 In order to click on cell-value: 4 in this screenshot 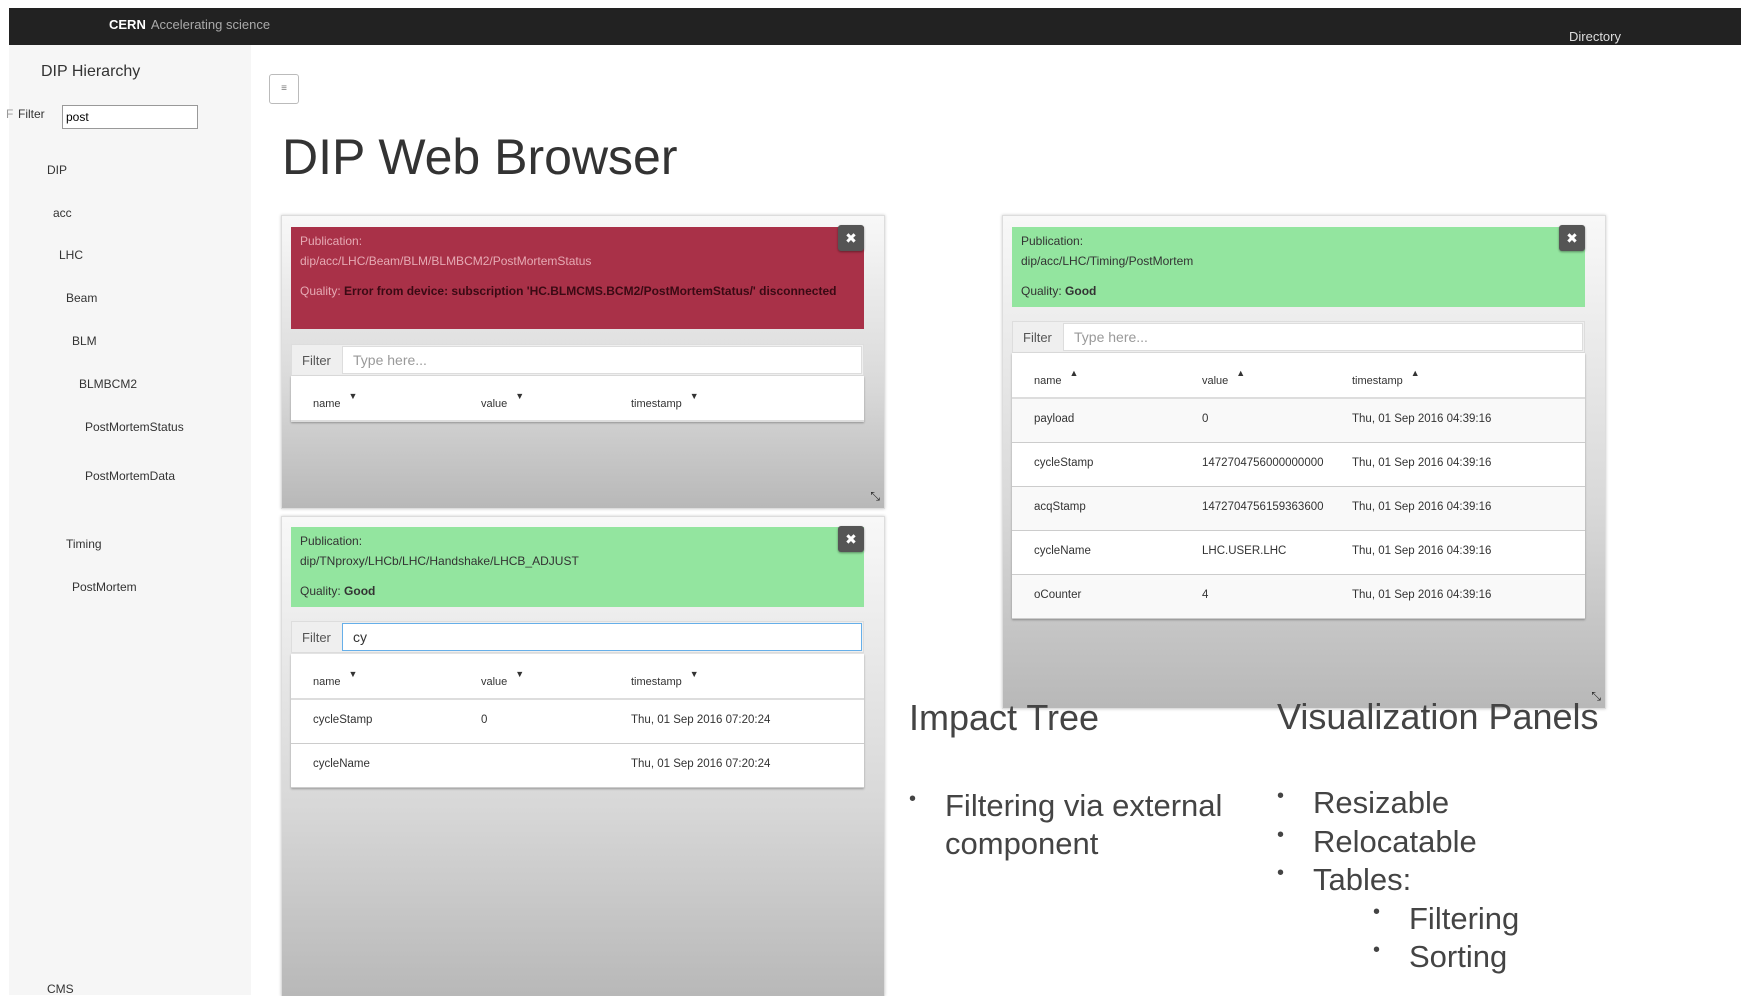, I will do `click(1205, 595)`.